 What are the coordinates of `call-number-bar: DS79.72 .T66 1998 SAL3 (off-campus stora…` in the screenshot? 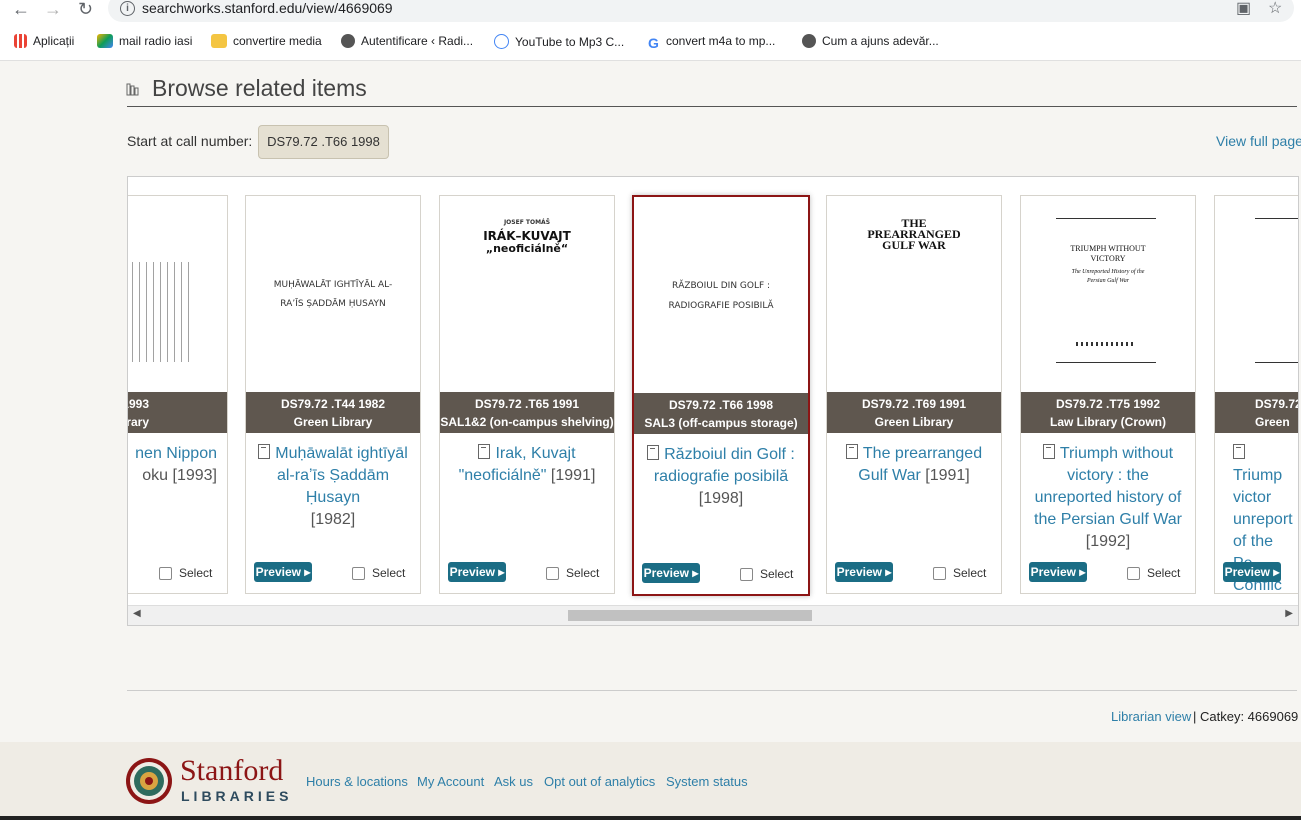 It's located at (721, 413).